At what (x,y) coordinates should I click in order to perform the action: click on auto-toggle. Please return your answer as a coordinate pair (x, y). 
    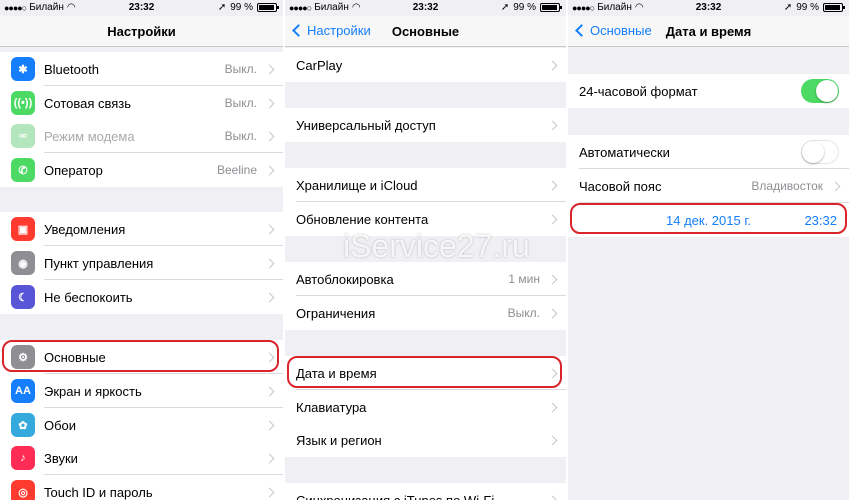
    Looking at the image, I should click on (820, 152).